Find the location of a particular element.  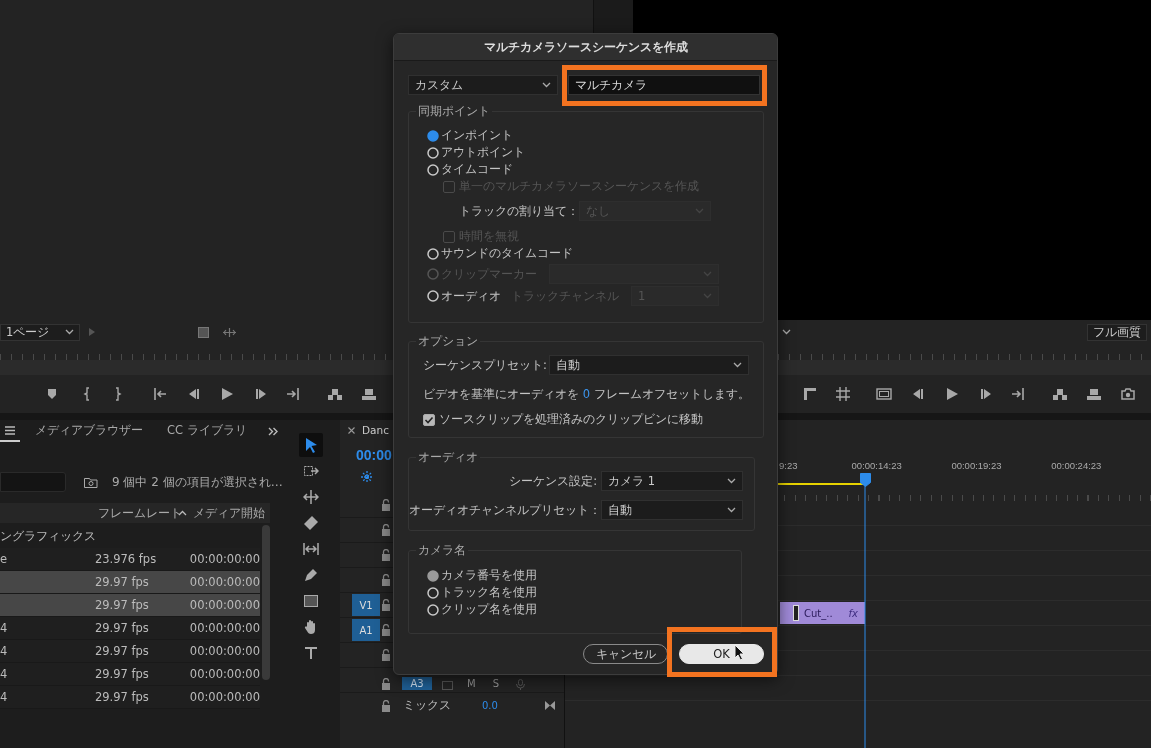

dropdown: カメラ 1 is located at coordinates (672, 481).